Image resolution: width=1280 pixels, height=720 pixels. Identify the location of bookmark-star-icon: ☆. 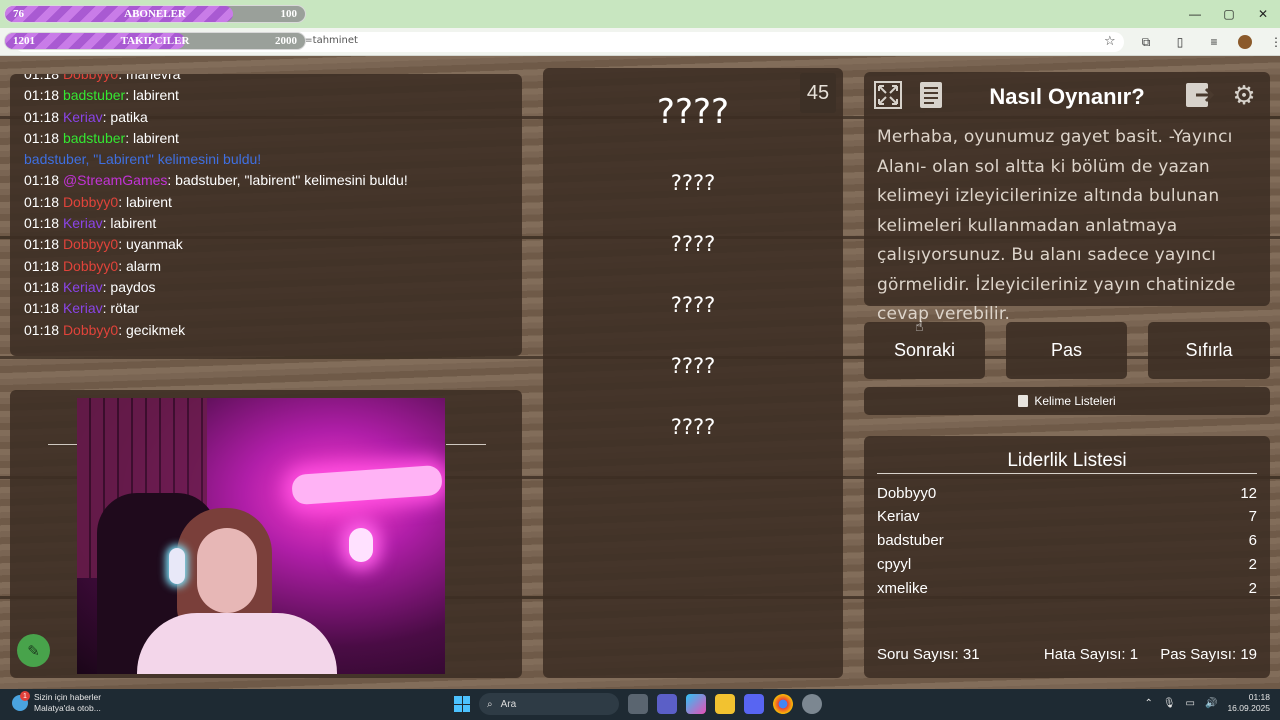
(1110, 41).